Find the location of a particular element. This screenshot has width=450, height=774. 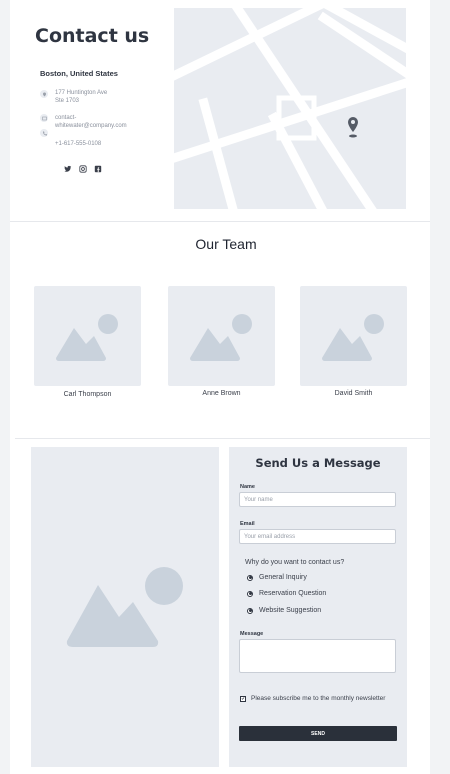

address: 177 Huntington Ave Ste 1703 is located at coordinates (81, 97).